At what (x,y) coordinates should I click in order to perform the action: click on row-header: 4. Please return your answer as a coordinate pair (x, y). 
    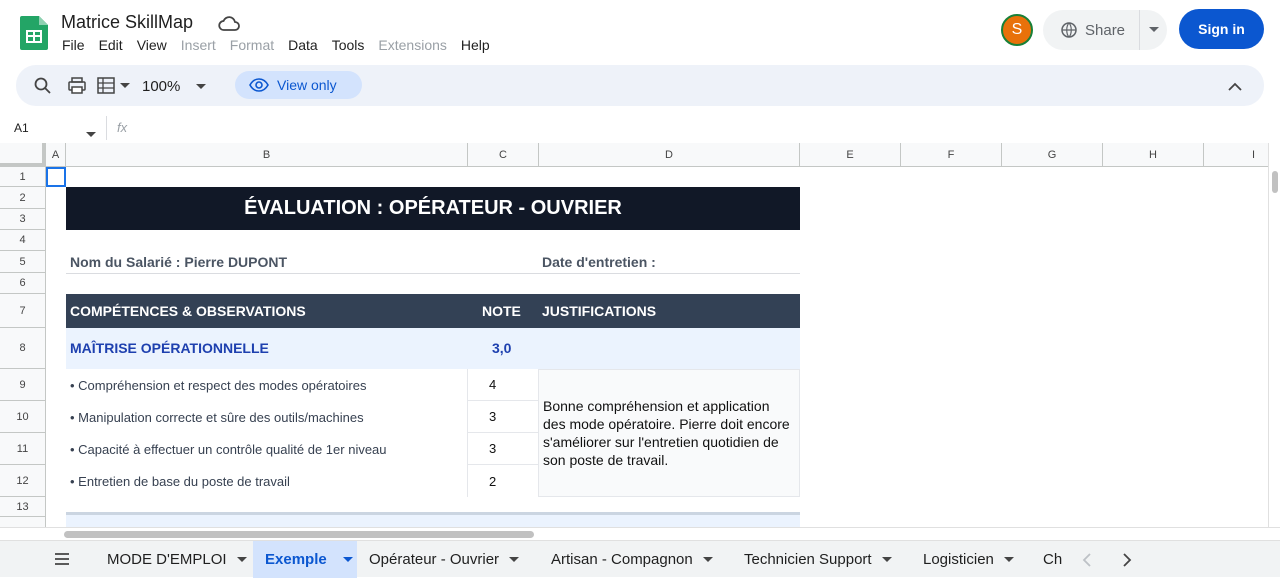
    Looking at the image, I should click on (23, 240).